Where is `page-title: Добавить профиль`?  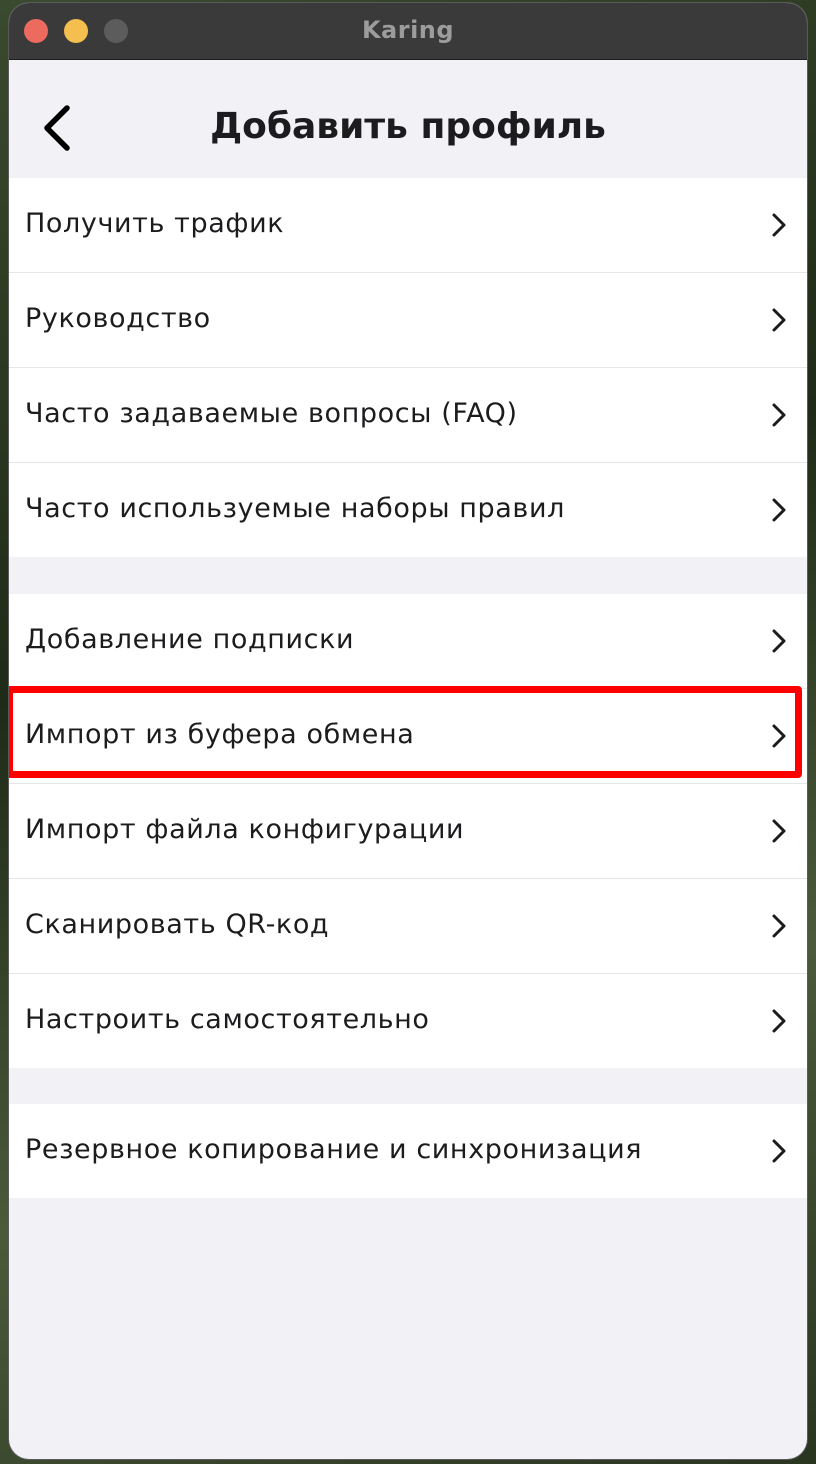
page-title: Добавить профиль is located at coordinates (408, 126).